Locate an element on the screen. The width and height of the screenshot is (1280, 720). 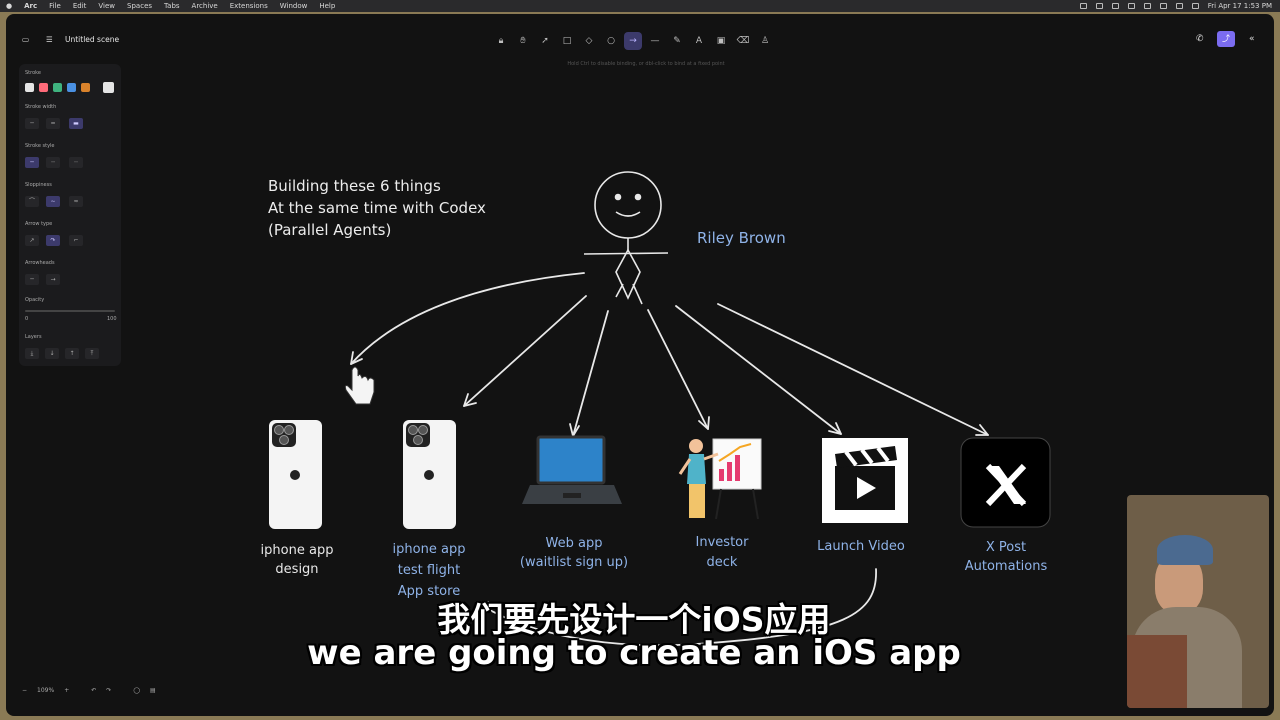
menu-edit: Edit is located at coordinates (80, 6).